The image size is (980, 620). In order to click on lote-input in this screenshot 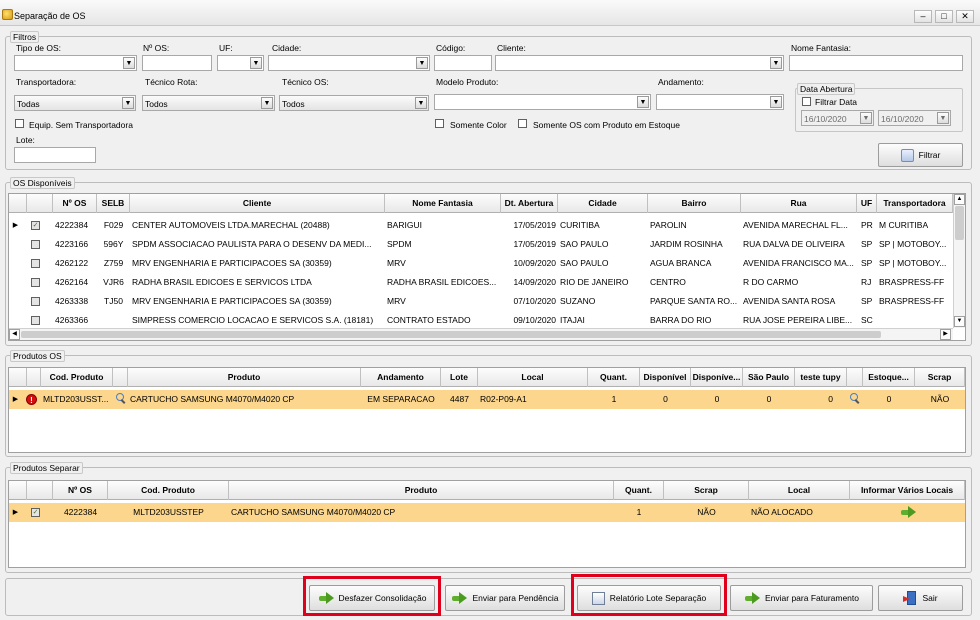, I will do `click(55, 155)`.